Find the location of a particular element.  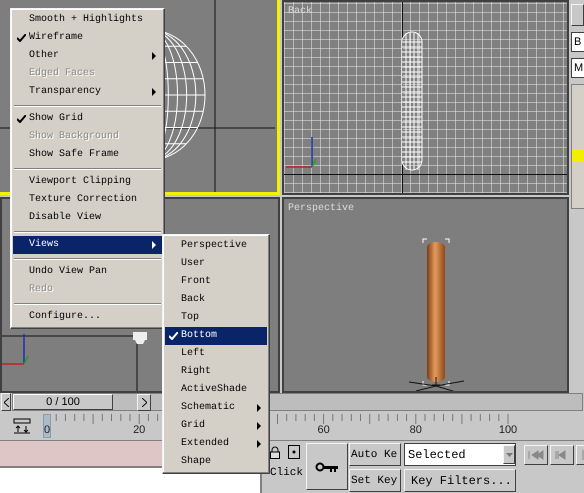

frame-number: 100 is located at coordinates (508, 430).